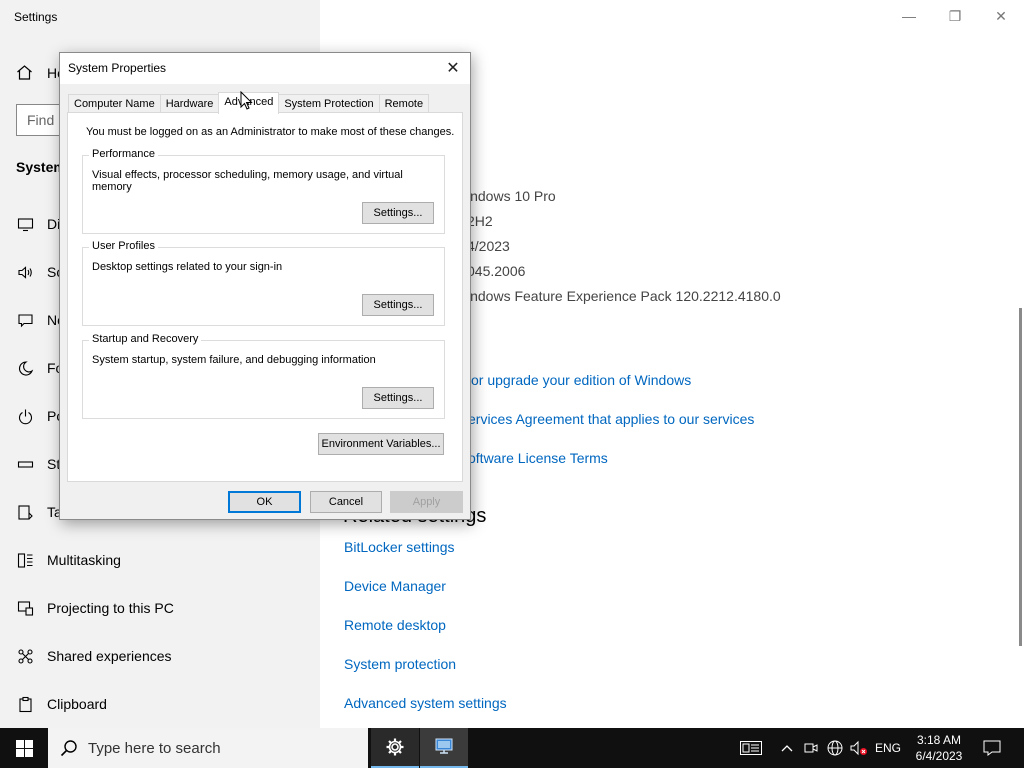 This screenshot has height=768, width=1024. I want to click on device-manager-link: Device Manager, so click(395, 586).